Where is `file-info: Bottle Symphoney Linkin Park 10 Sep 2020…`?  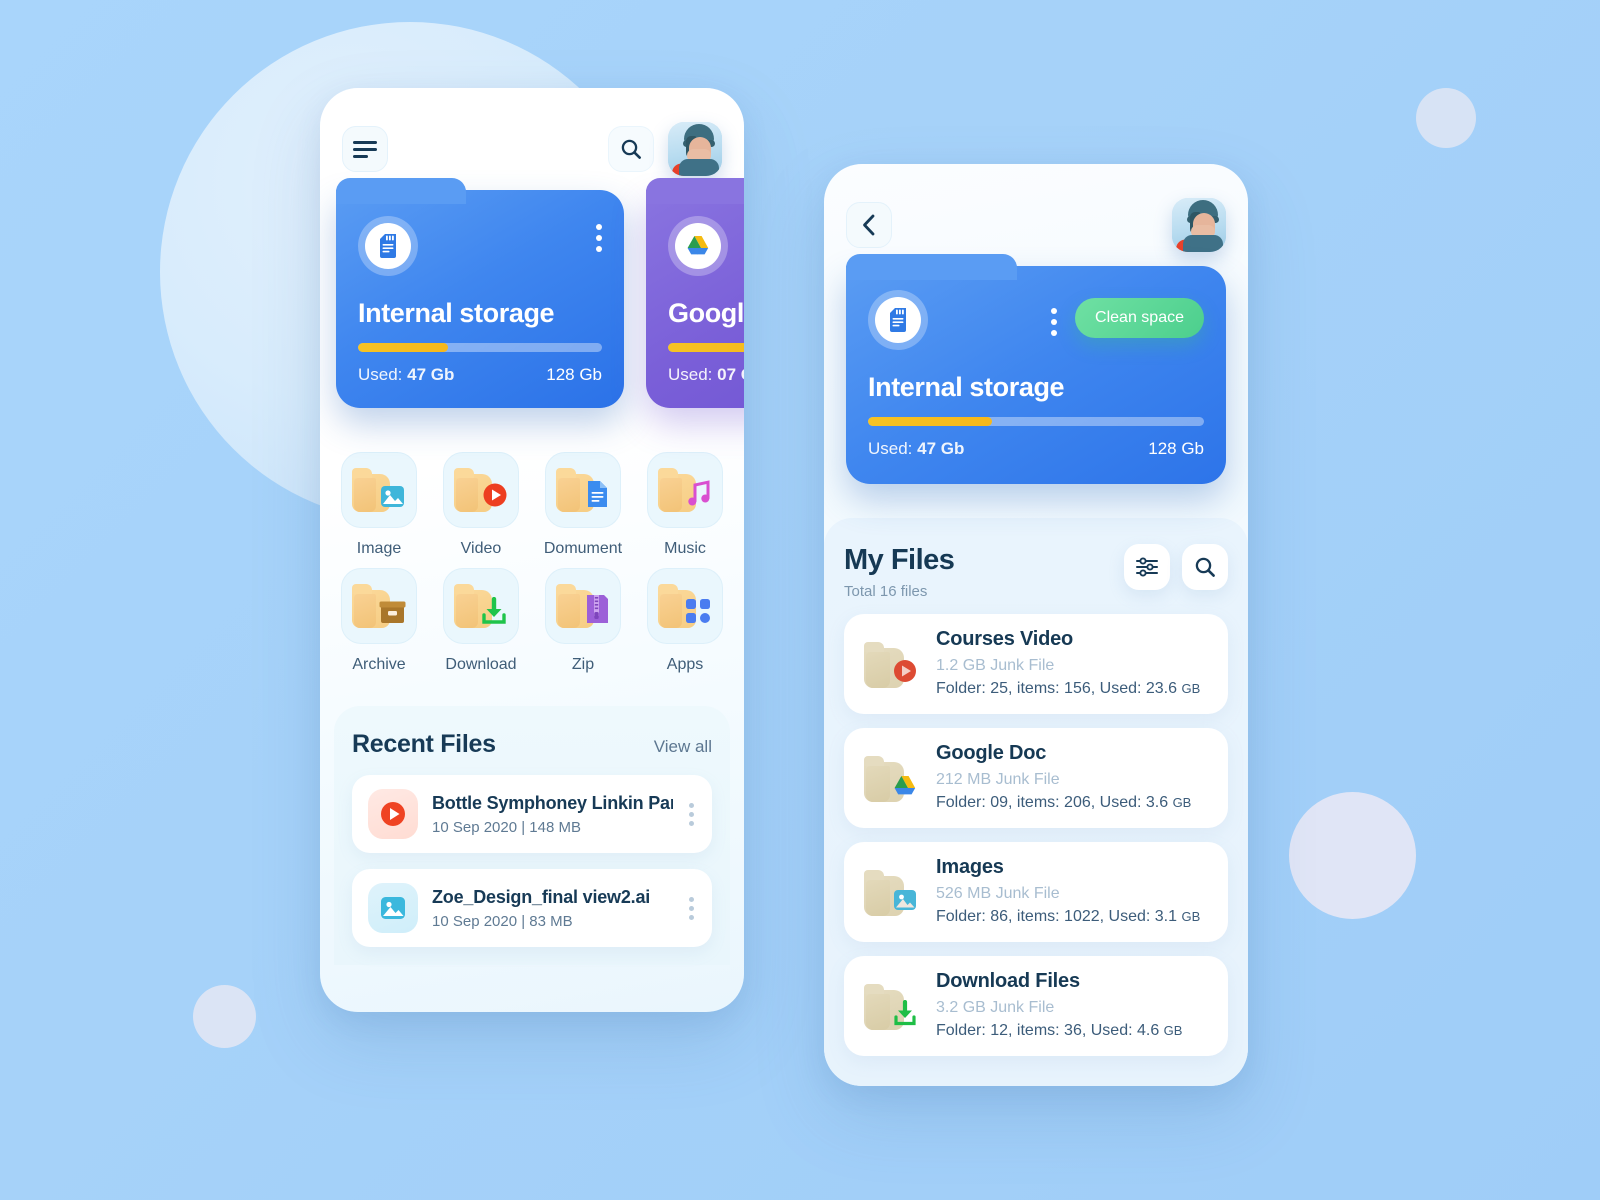 file-info: Bottle Symphoney Linkin Park 10 Sep 2020… is located at coordinates (552, 814).